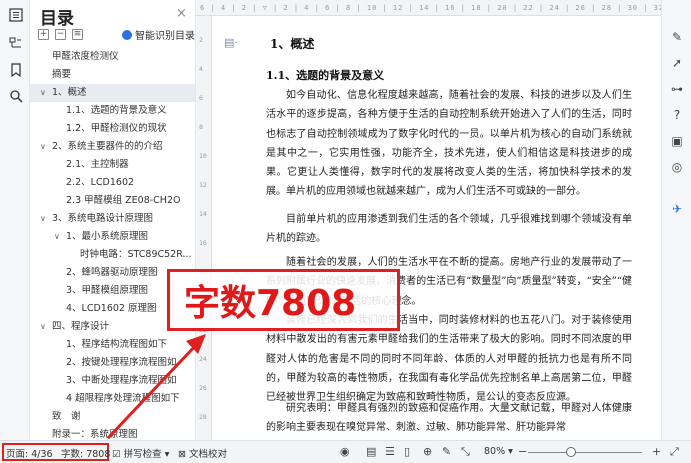  I want to click on proofread-label: 文档校对, so click(208, 454).